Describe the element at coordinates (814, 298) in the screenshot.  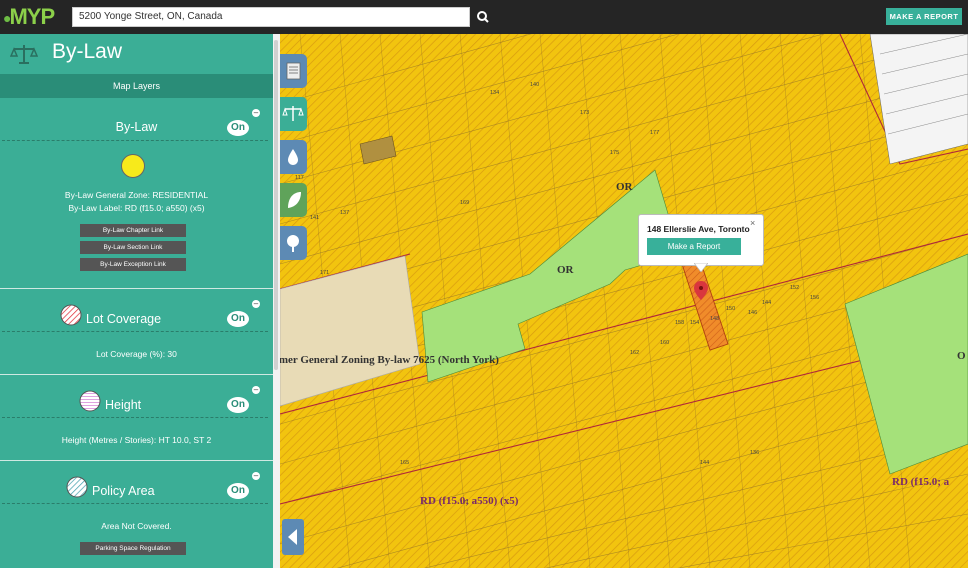
I see `svg-text: 156` at that location.